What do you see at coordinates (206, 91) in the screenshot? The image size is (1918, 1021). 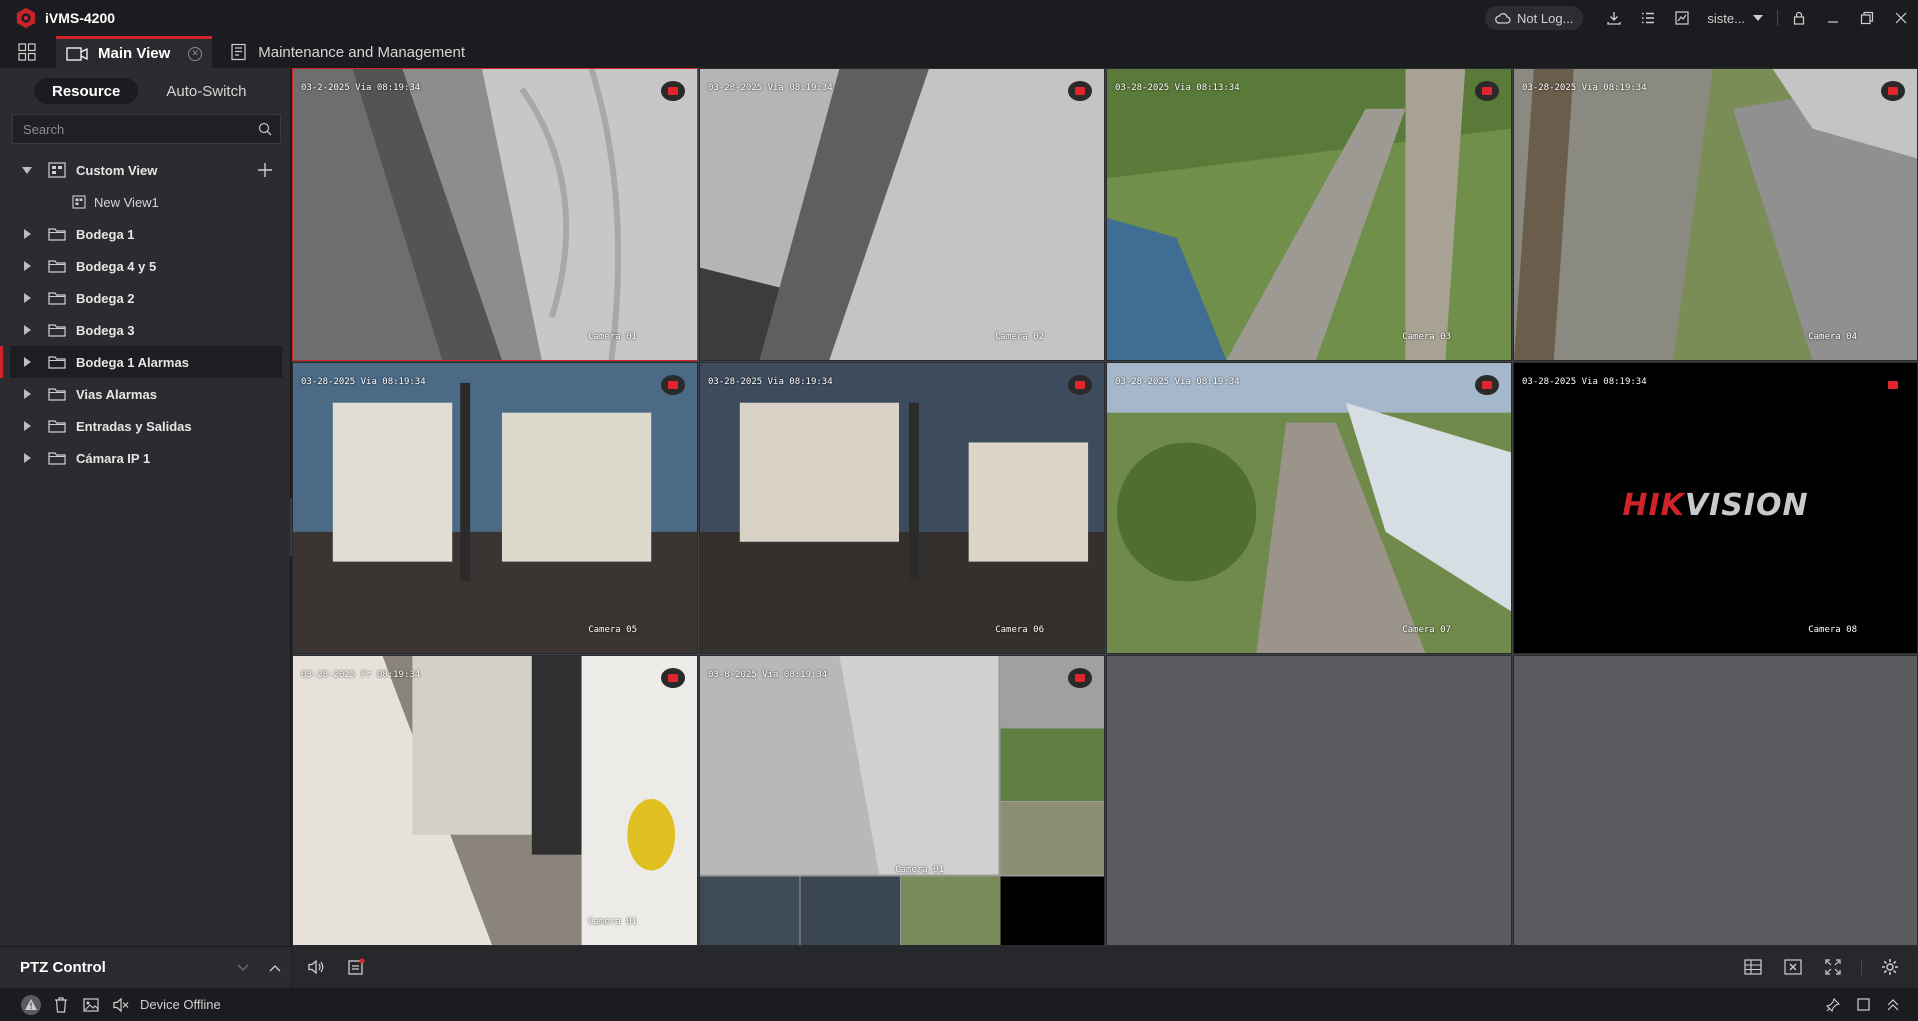 I see `segment-auto-switch: Auto-Switch` at bounding box center [206, 91].